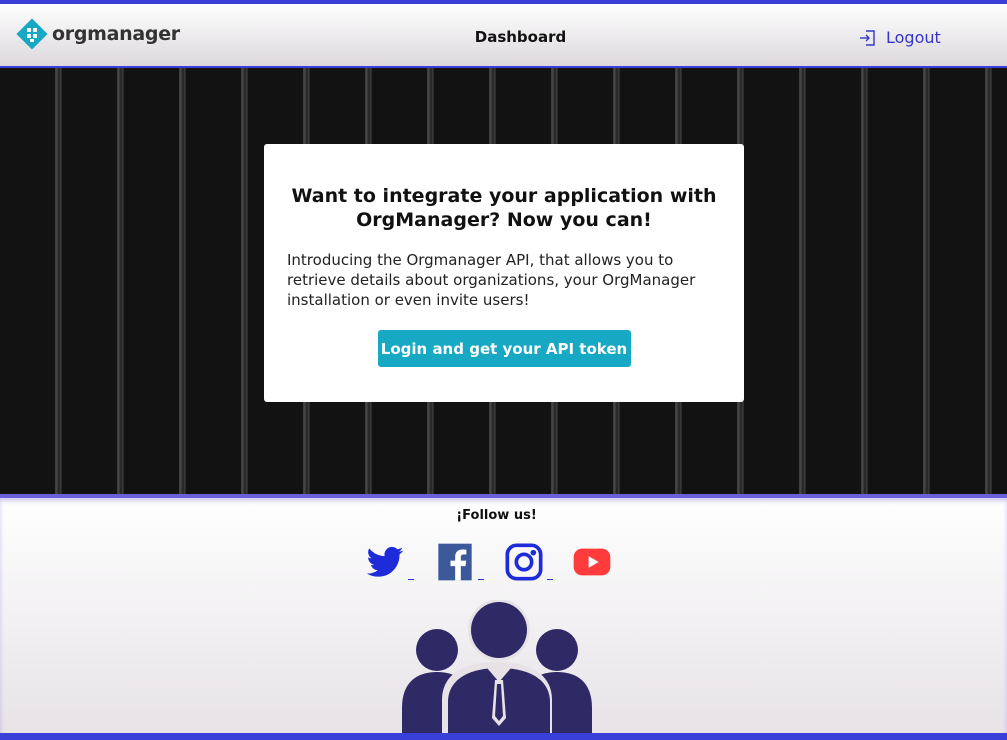 The image size is (1007, 740). I want to click on top-navbar: orgmanager Dashboard Logout, so click(503, 34).